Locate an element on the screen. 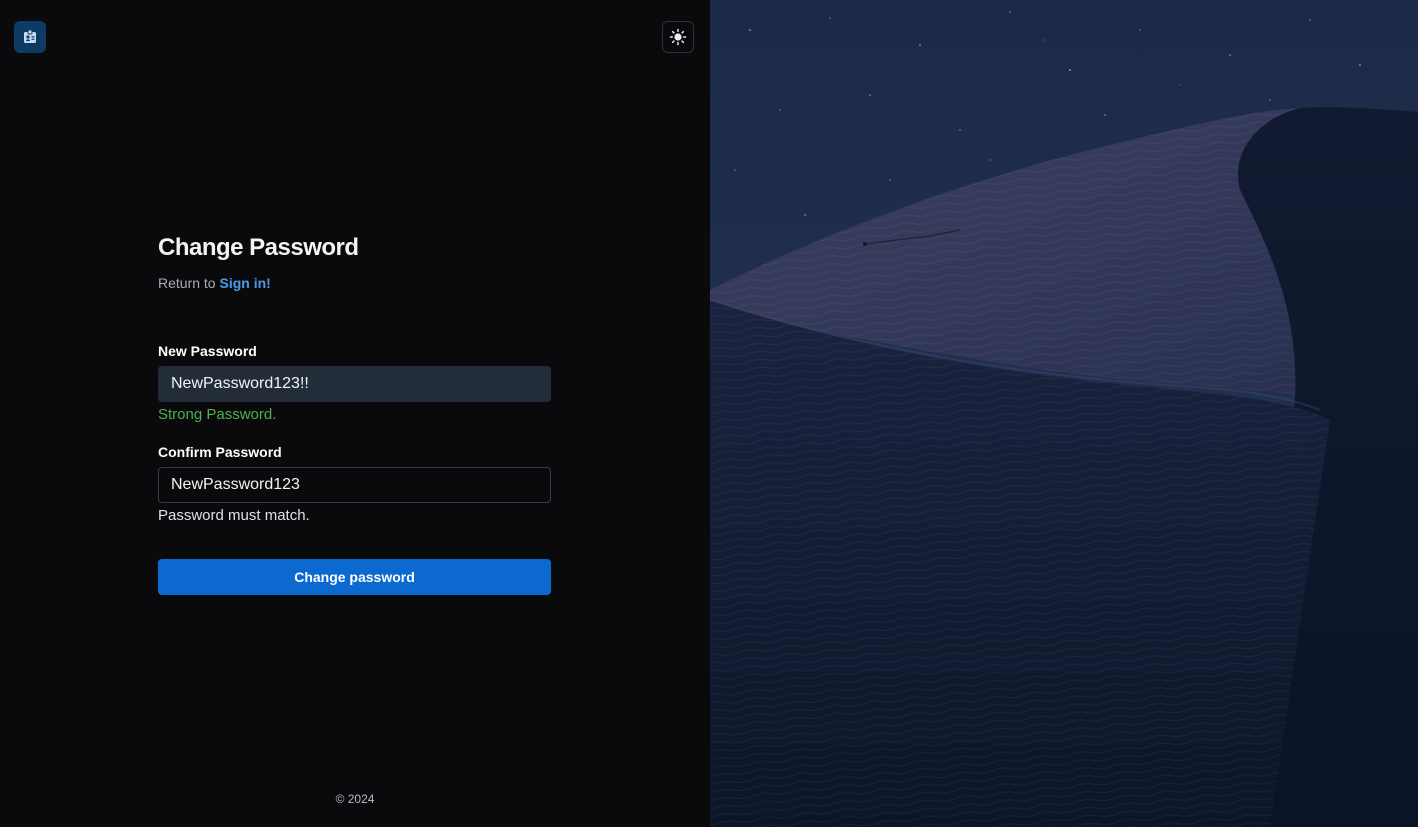  confirm-password-label: Confirm Password is located at coordinates (220, 452).